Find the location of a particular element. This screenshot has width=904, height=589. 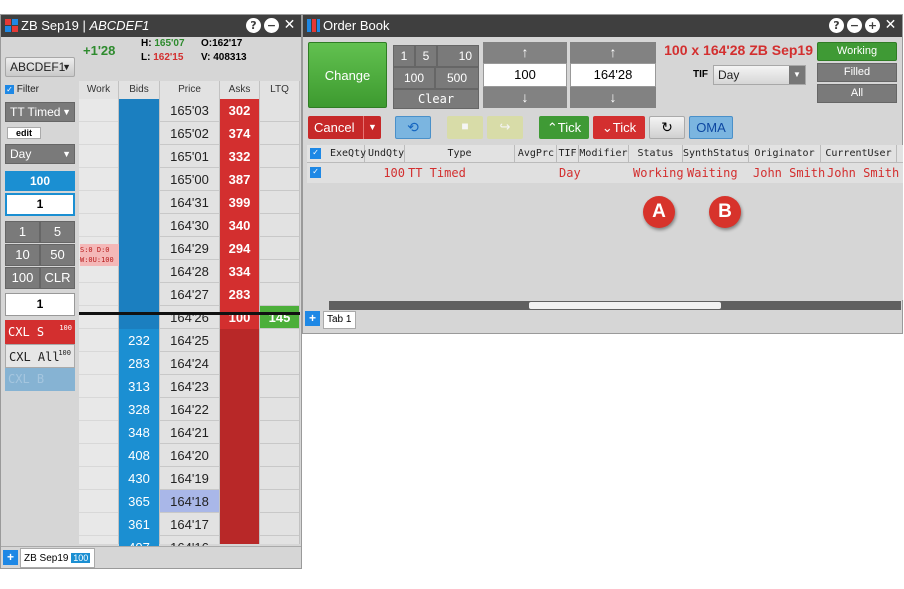

bids-column: 232283313328348408430365361407 is located at coordinates (139, 329).